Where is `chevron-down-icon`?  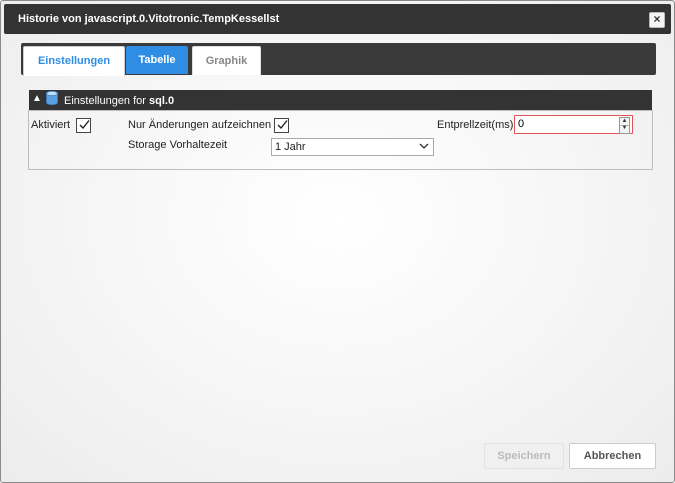 chevron-down-icon is located at coordinates (424, 146).